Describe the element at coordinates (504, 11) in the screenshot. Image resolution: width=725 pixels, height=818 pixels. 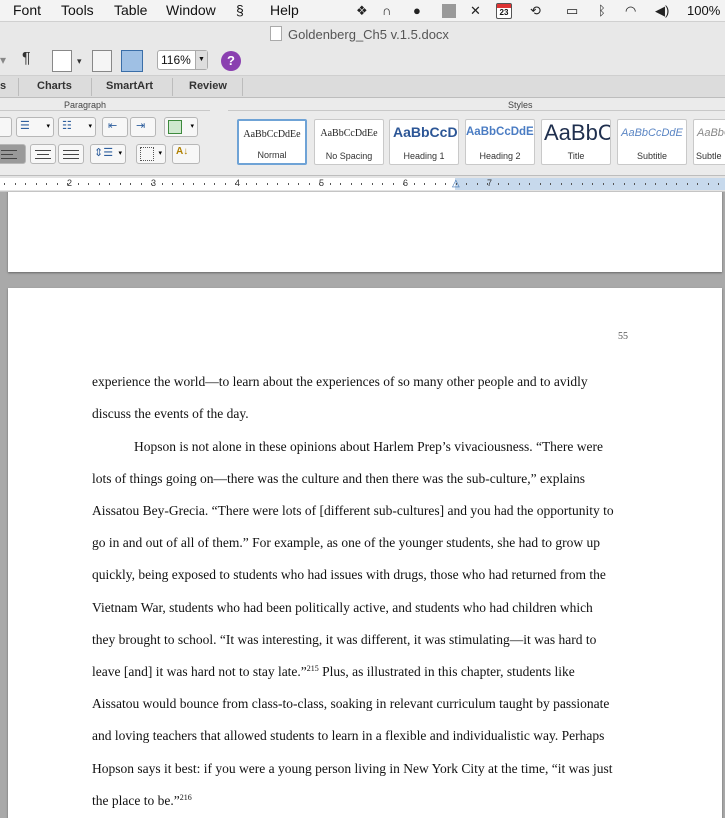
I see `calendar-icon: 23` at that location.